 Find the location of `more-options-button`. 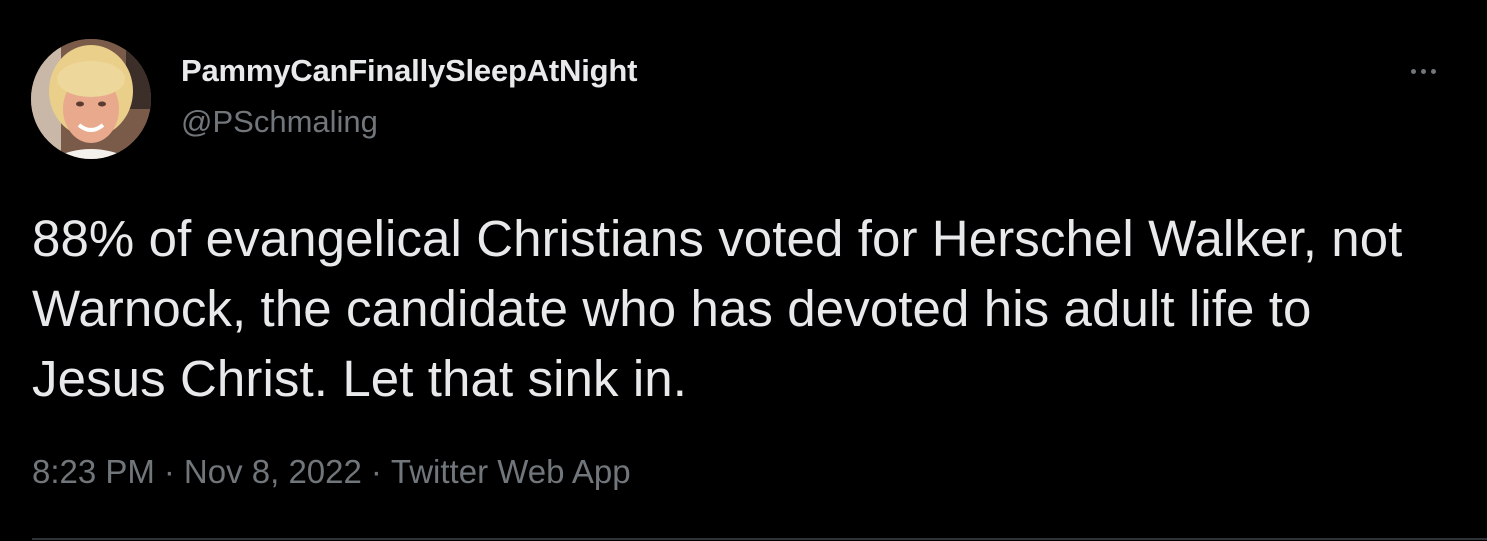

more-options-button is located at coordinates (1423, 71).